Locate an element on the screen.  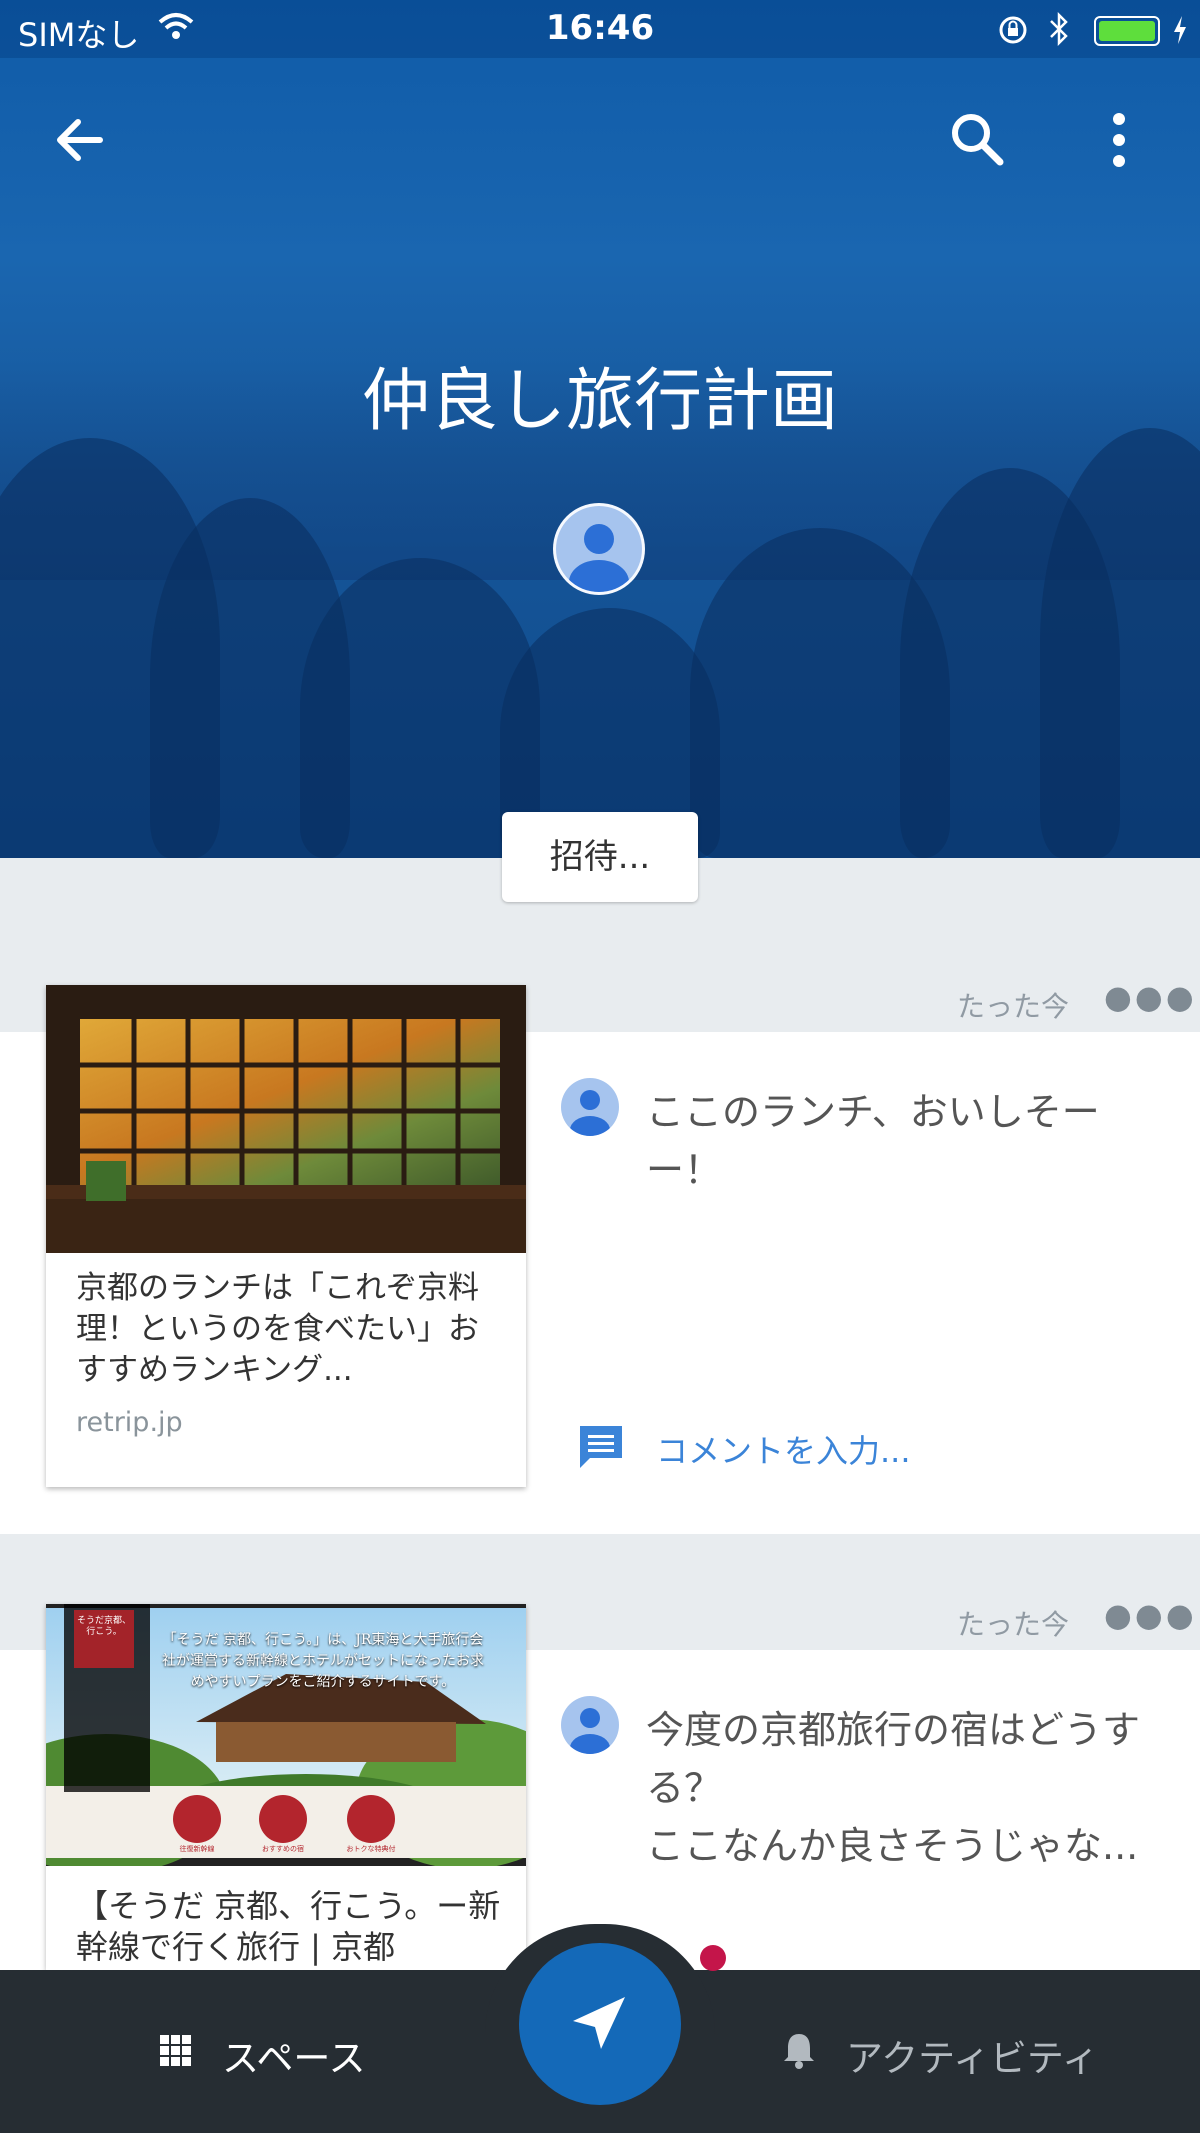
member-avatar is located at coordinates (599, 549).